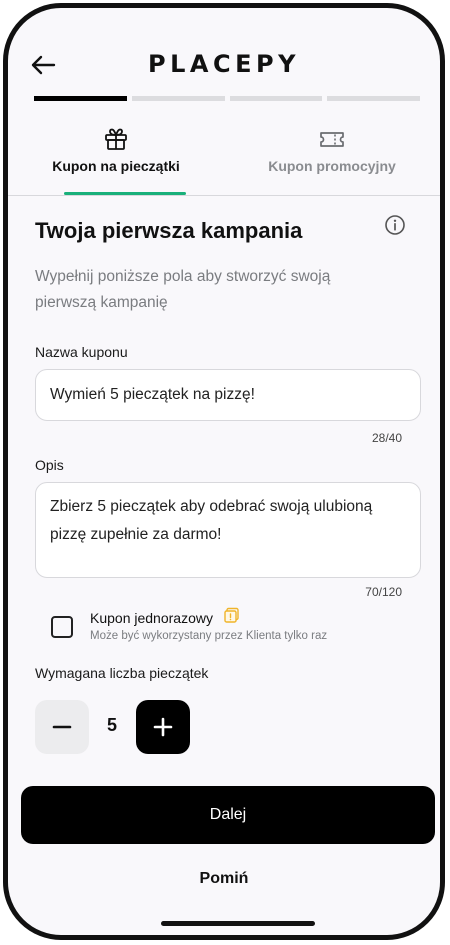  Describe the element at coordinates (151, 618) in the screenshot. I see `one-time-label: Kupon jednorazowy` at that location.